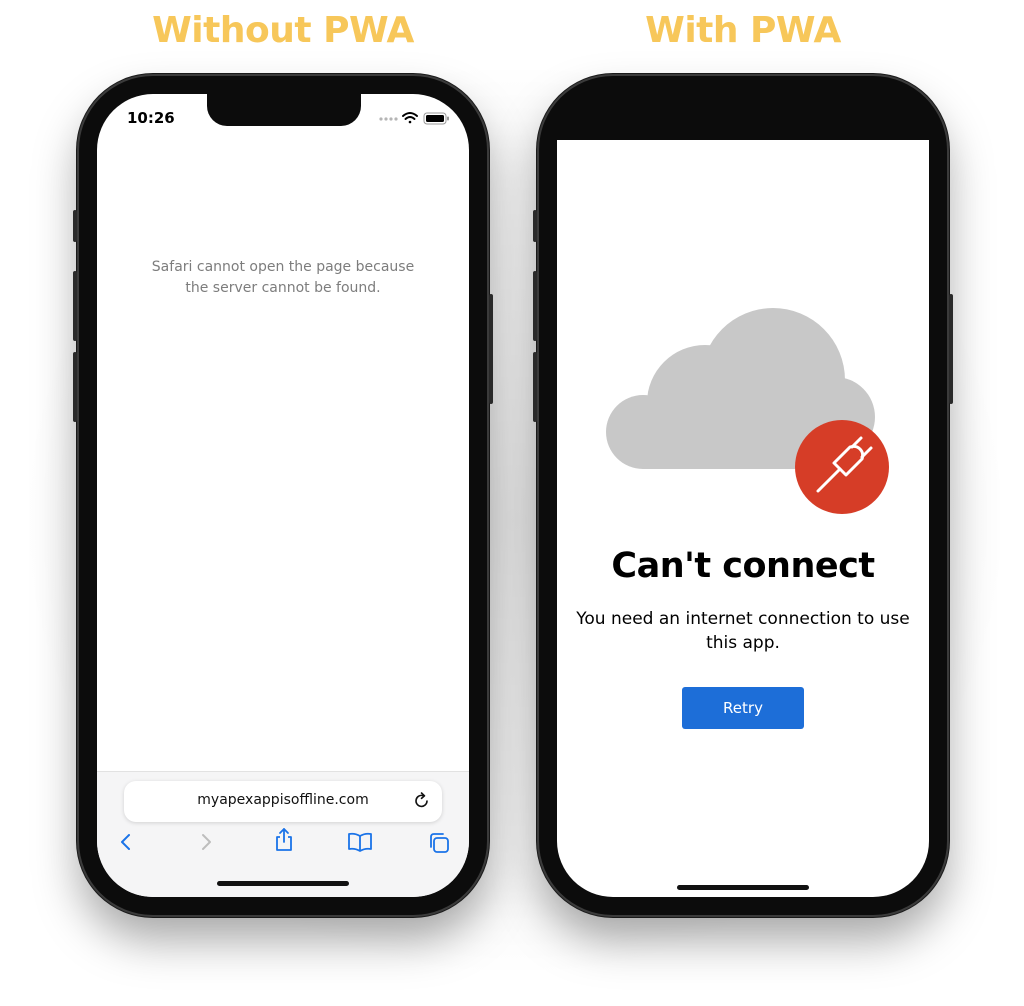 This screenshot has width=1024, height=1006. I want to click on error-line-2: the server cannot be found., so click(283, 288).